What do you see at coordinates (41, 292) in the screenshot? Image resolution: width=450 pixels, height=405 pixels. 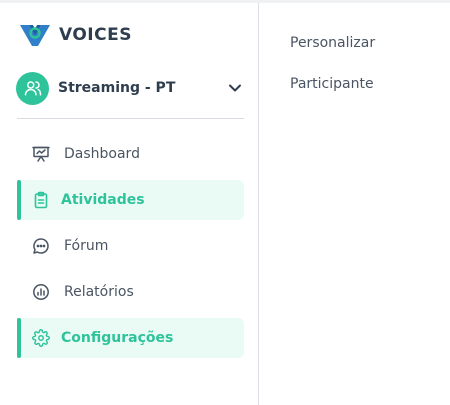 I see `chart-circle-icon` at bounding box center [41, 292].